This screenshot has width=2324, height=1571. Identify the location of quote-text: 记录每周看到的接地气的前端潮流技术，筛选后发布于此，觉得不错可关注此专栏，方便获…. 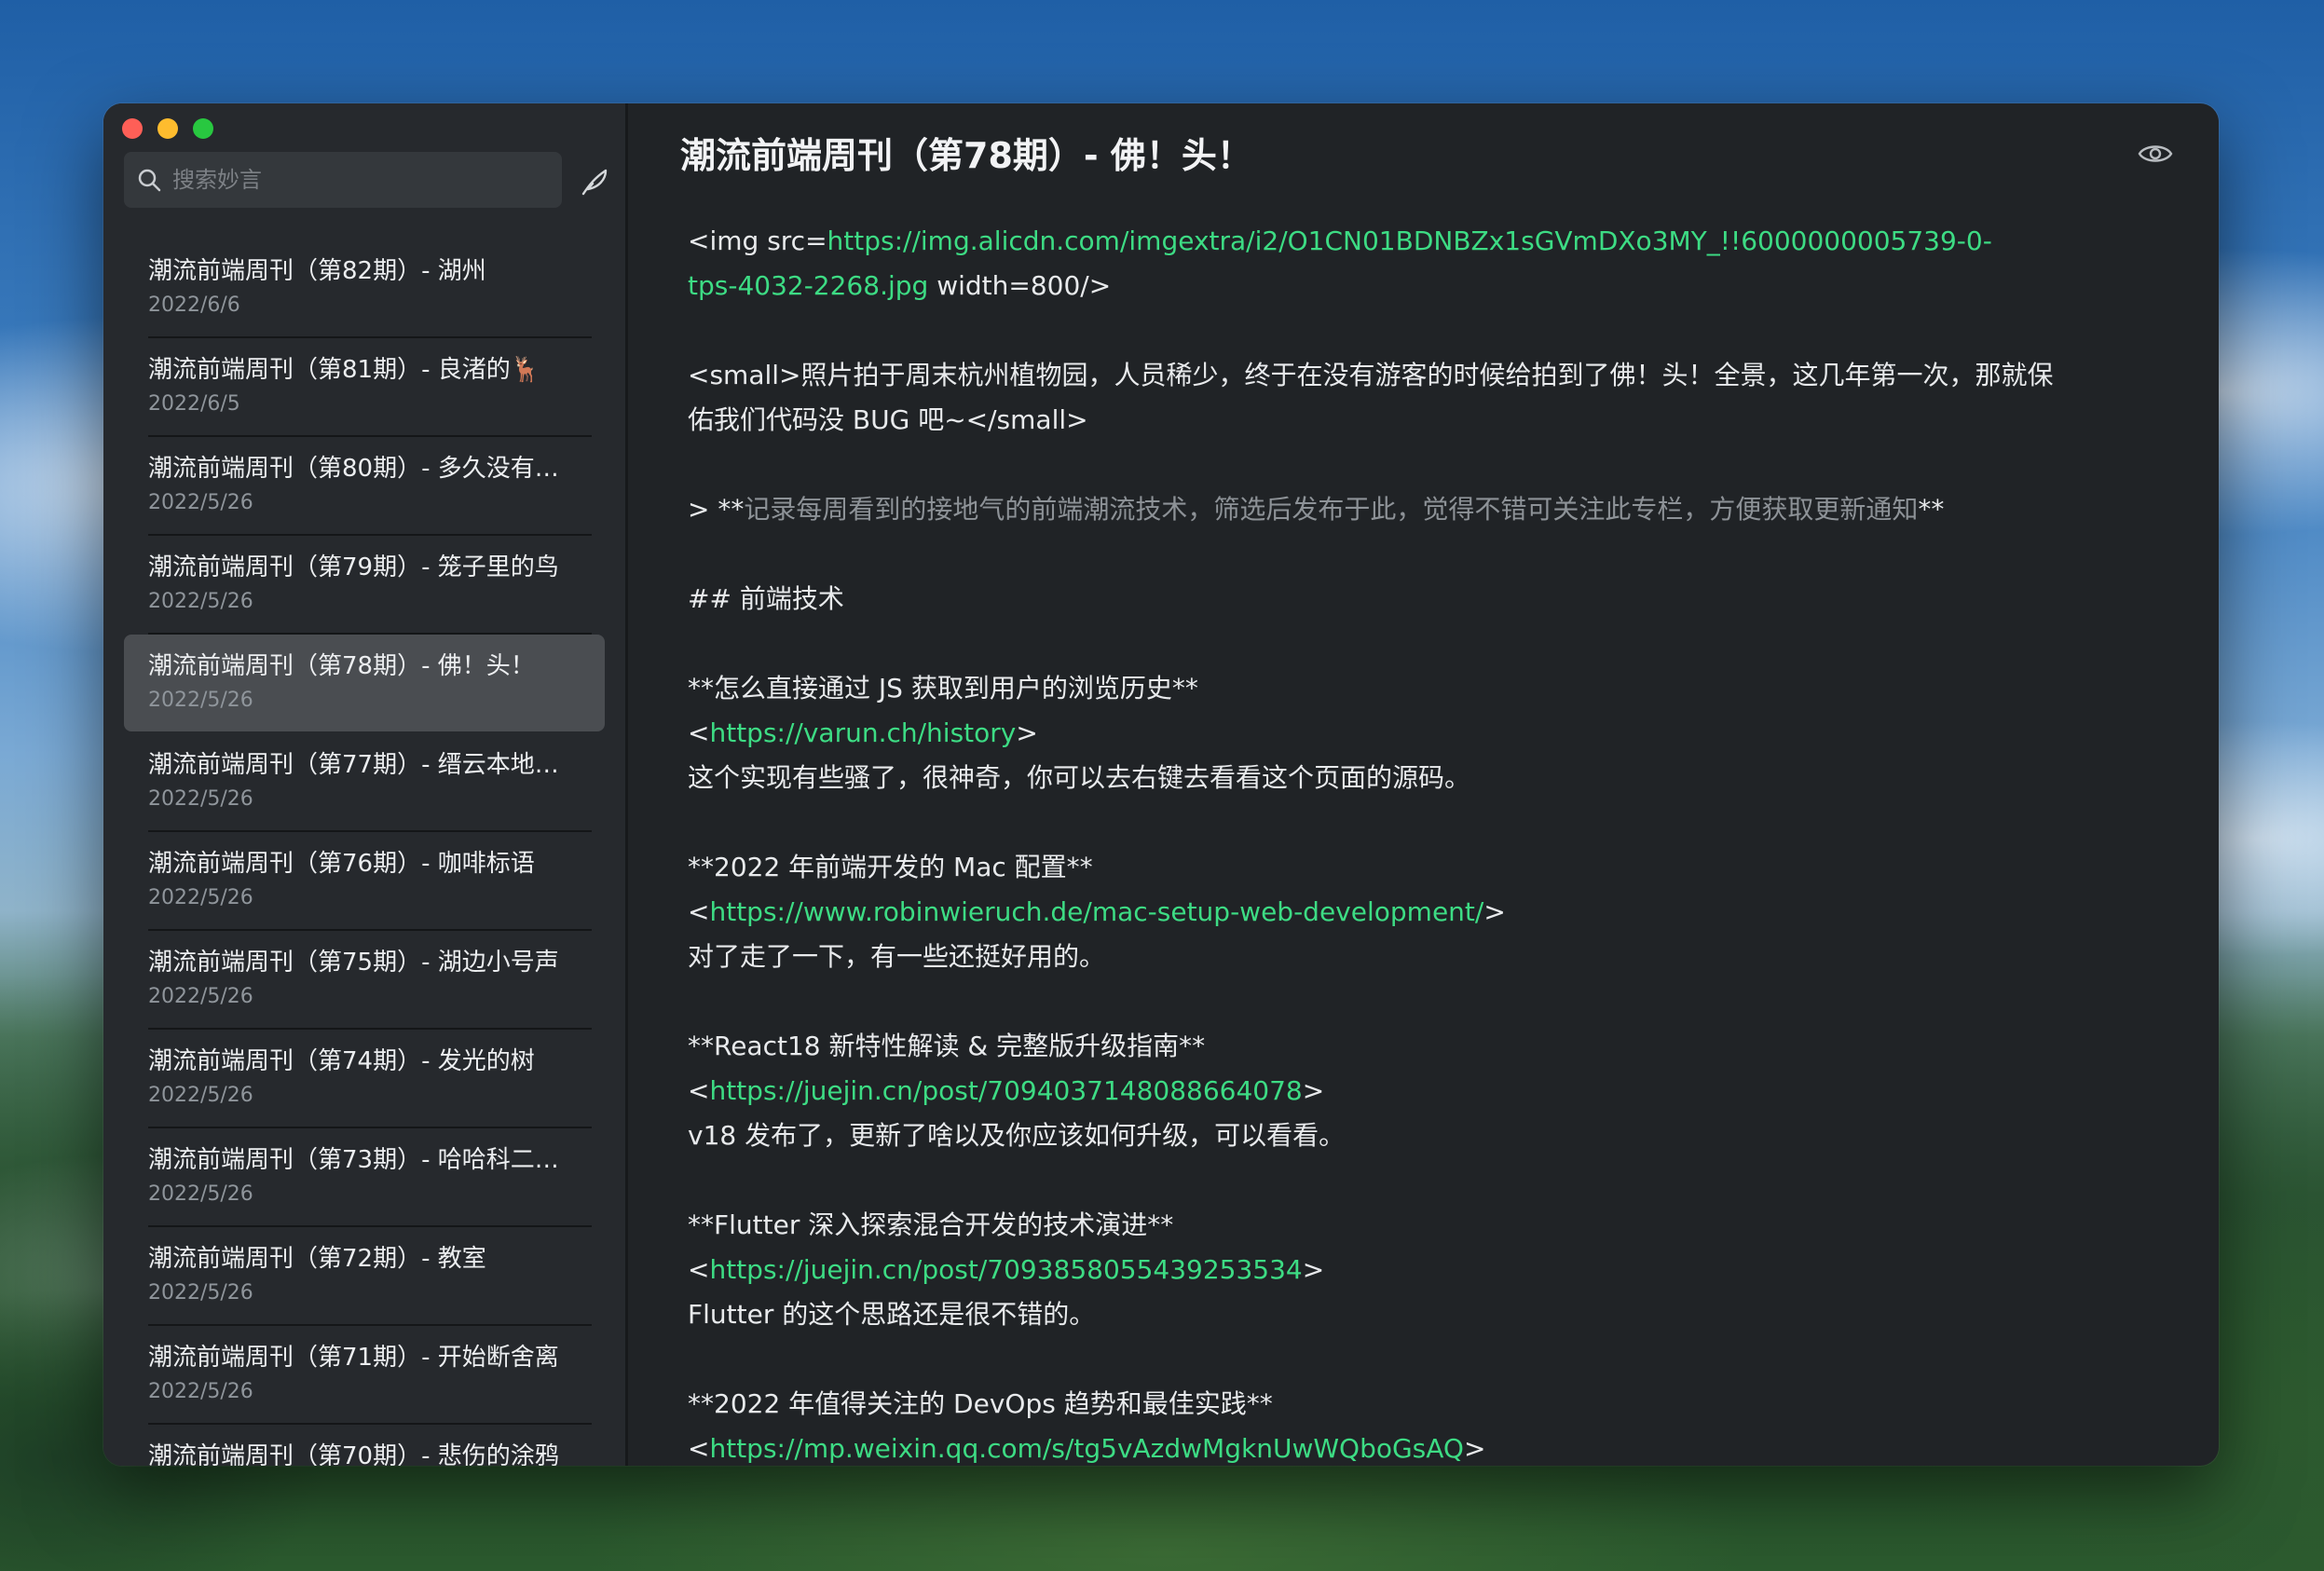
(1331, 510).